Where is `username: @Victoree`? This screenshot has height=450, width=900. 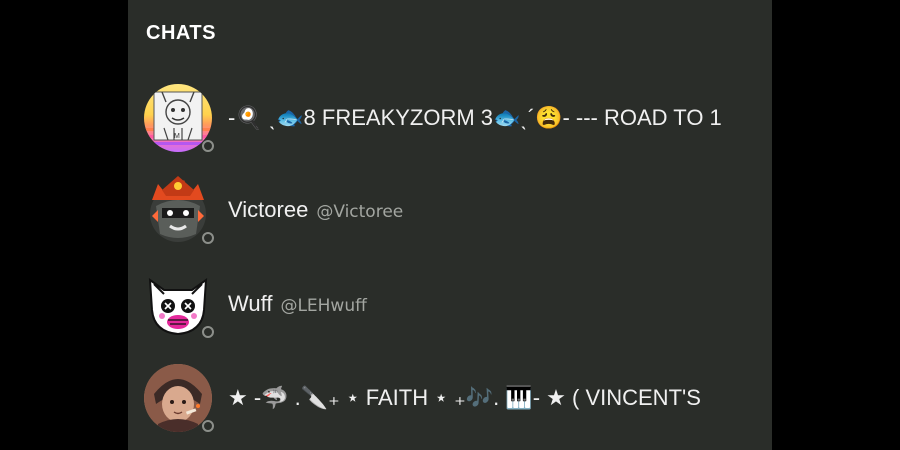 username: @Victoree is located at coordinates (360, 212).